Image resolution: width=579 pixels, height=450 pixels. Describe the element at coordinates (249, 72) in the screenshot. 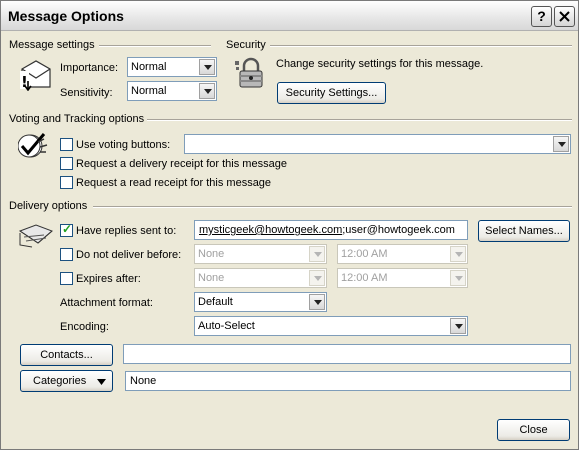

I see `padlock-icon` at that location.